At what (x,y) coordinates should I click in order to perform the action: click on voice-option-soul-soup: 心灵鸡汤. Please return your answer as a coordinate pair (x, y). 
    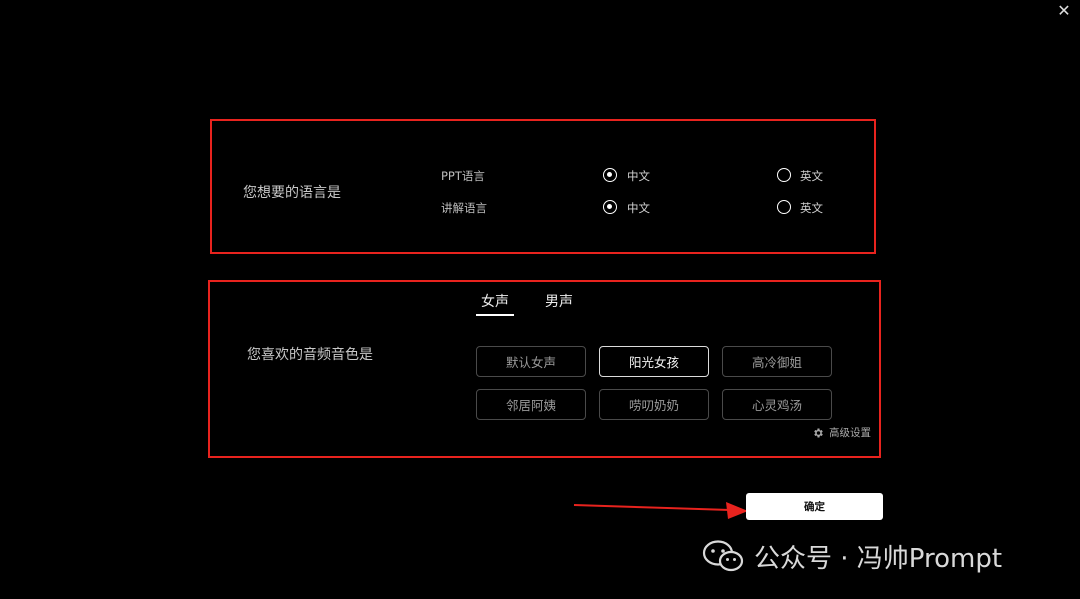
    Looking at the image, I should click on (777, 404).